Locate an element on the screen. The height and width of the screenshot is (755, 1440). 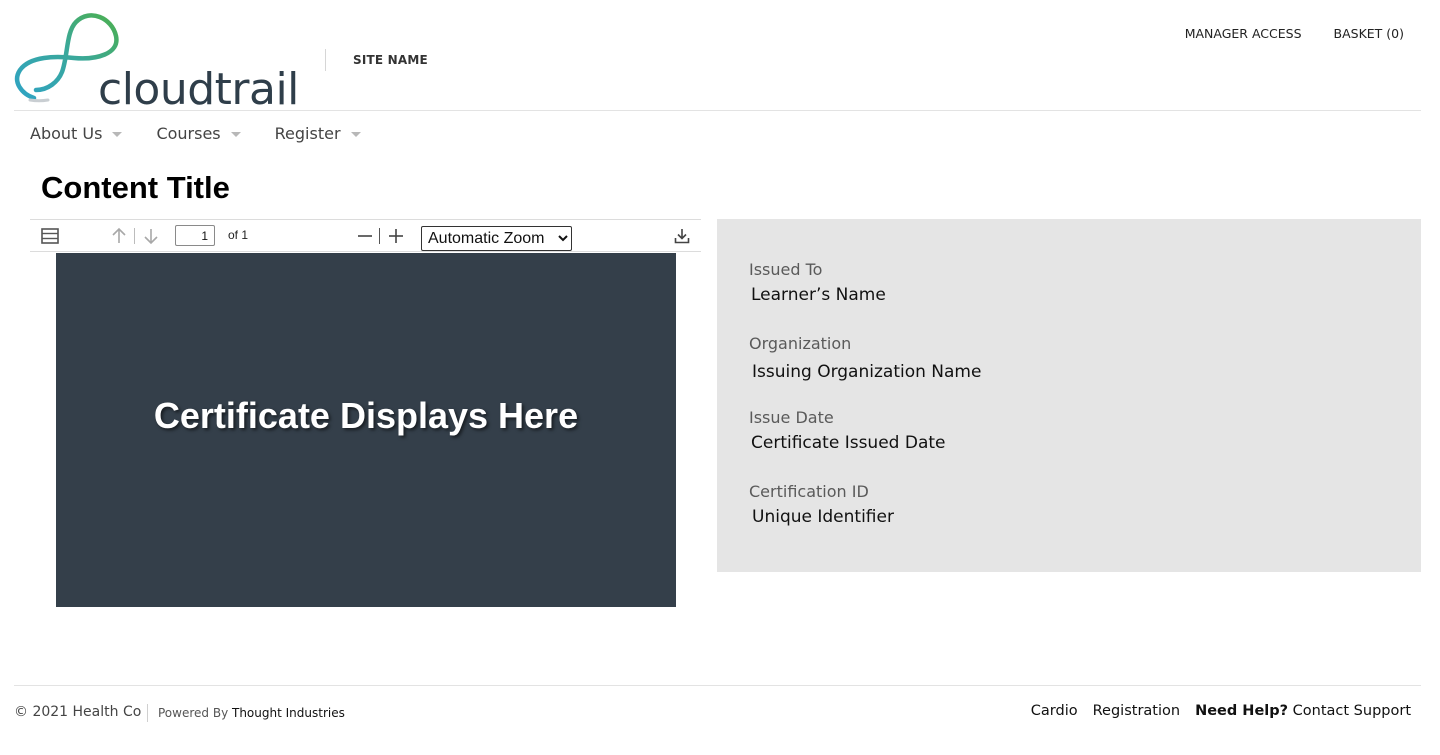
minus-icon is located at coordinates (365, 235).